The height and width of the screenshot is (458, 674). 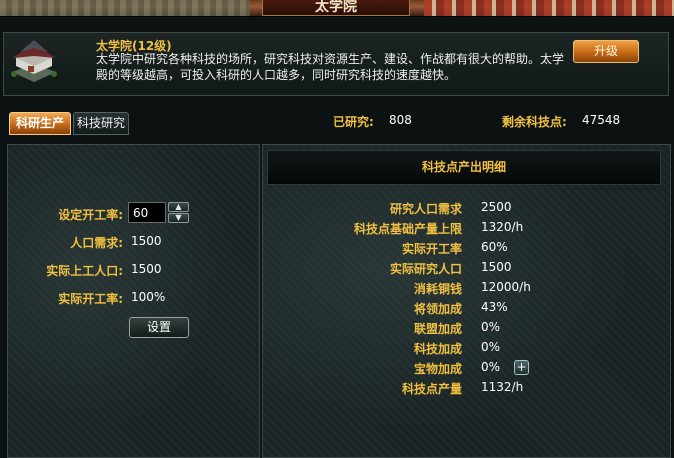 I want to click on remaining-points-label: 剩余科技点:, so click(x=534, y=122).